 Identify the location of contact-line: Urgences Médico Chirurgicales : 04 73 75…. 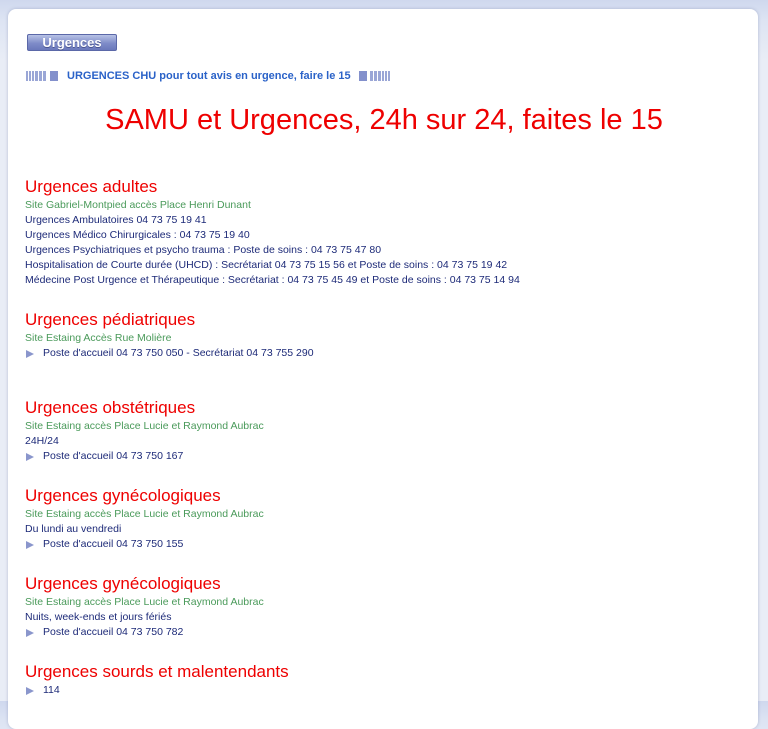
(137, 235).